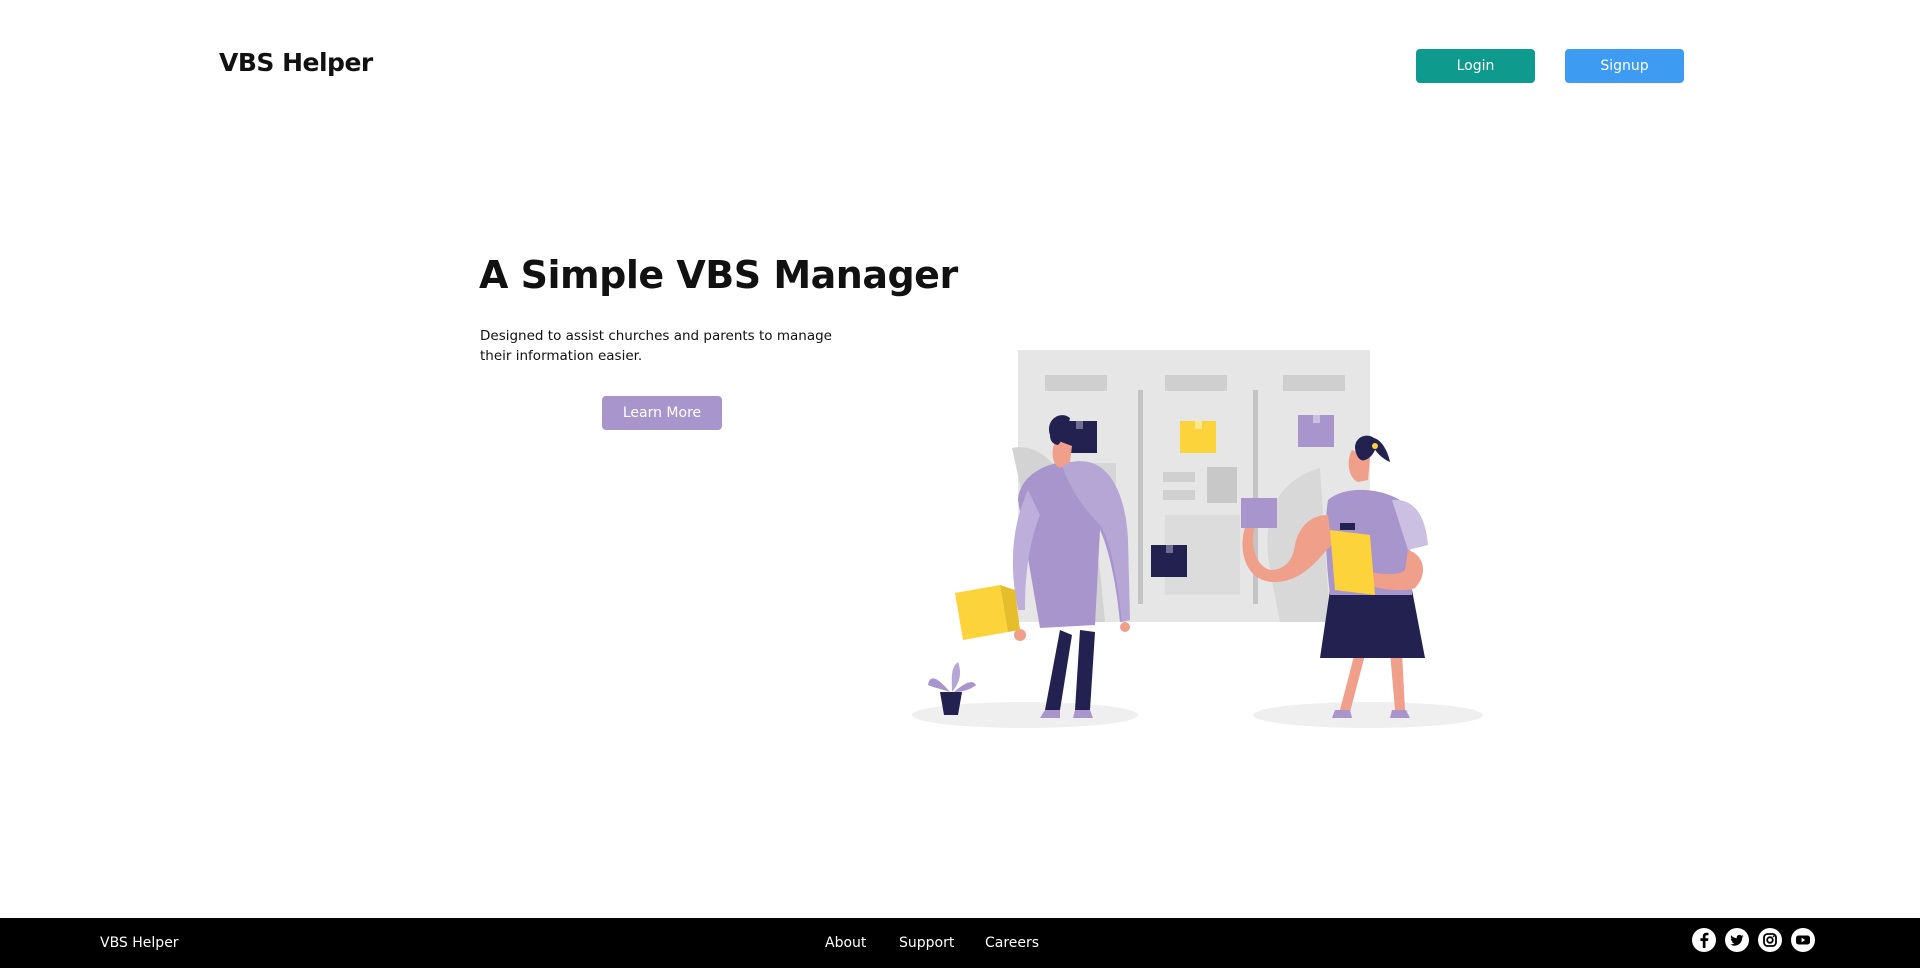 This screenshot has width=1920, height=968. What do you see at coordinates (1197, 539) in the screenshot?
I see `team-kanban-board-illustration` at bounding box center [1197, 539].